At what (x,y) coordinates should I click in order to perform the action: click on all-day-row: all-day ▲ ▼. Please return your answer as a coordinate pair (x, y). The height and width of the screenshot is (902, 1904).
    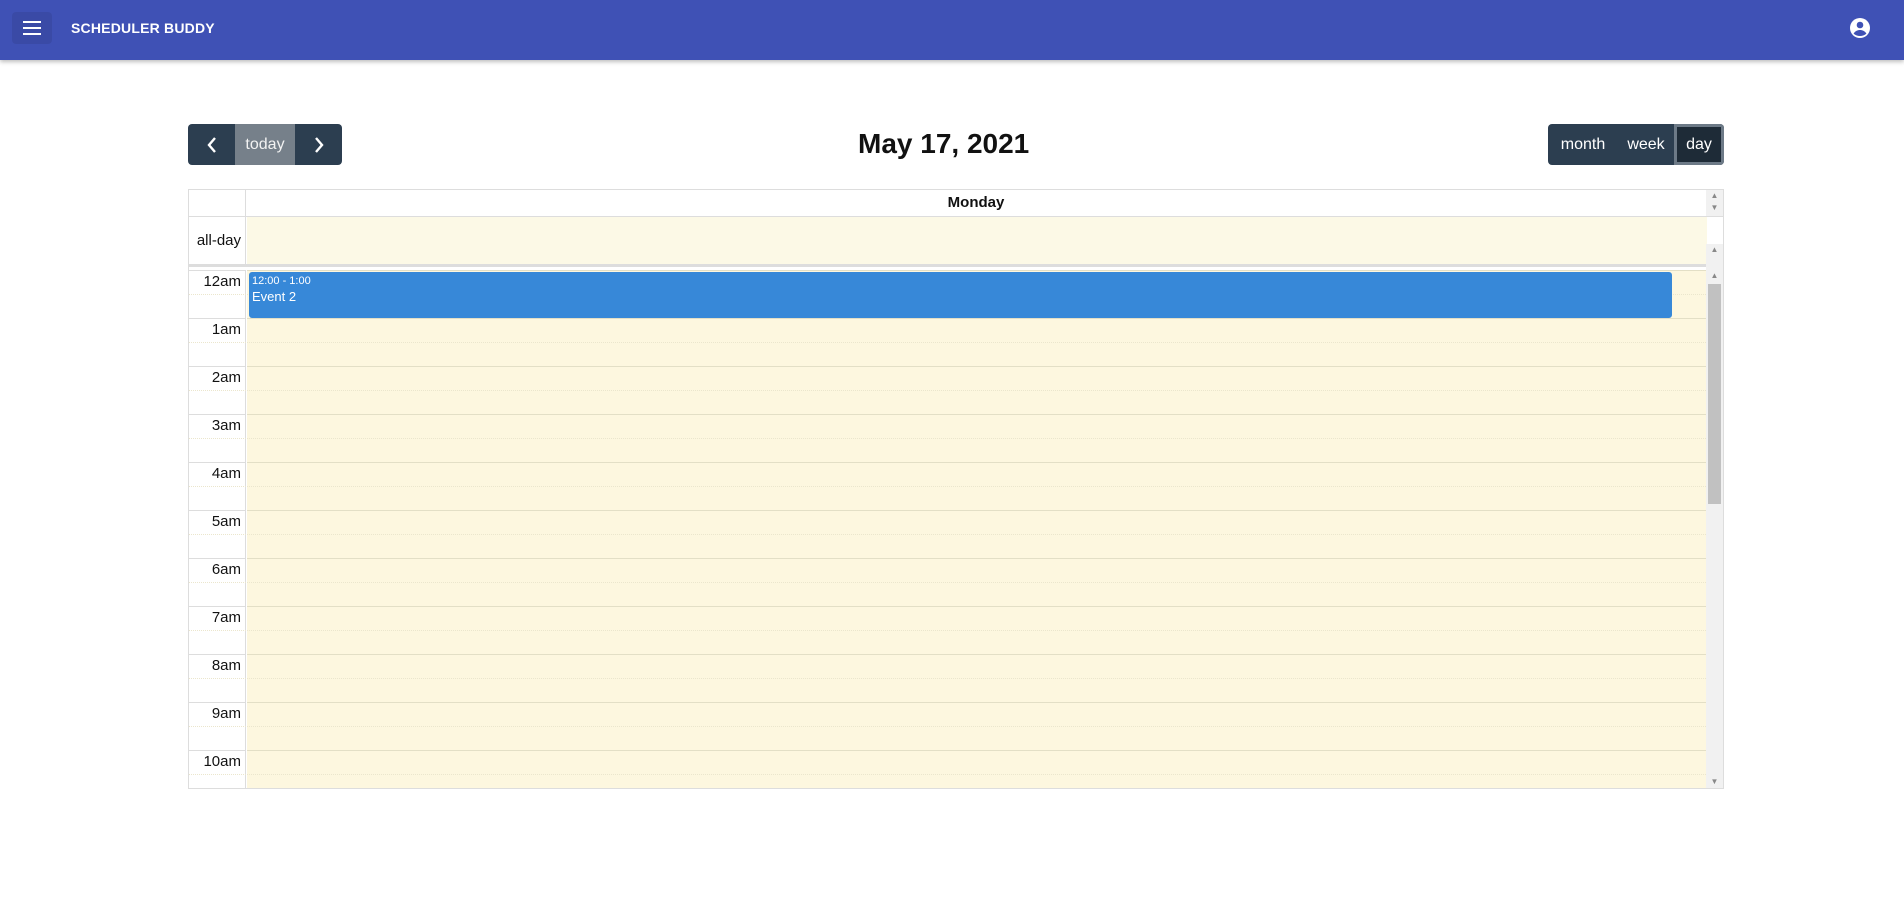
    Looking at the image, I should click on (956, 254).